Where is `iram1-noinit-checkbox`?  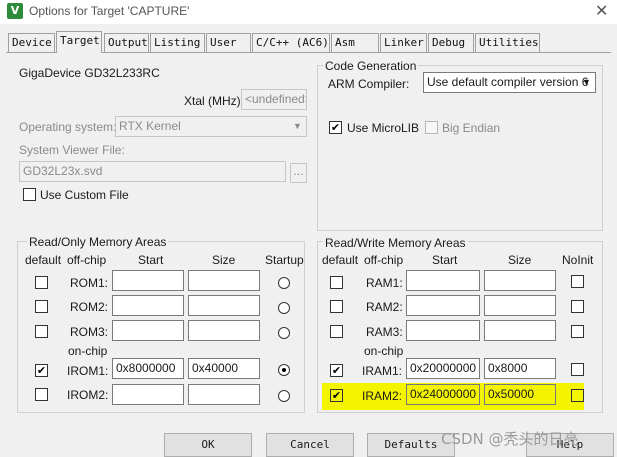 iram1-noinit-checkbox is located at coordinates (577, 369).